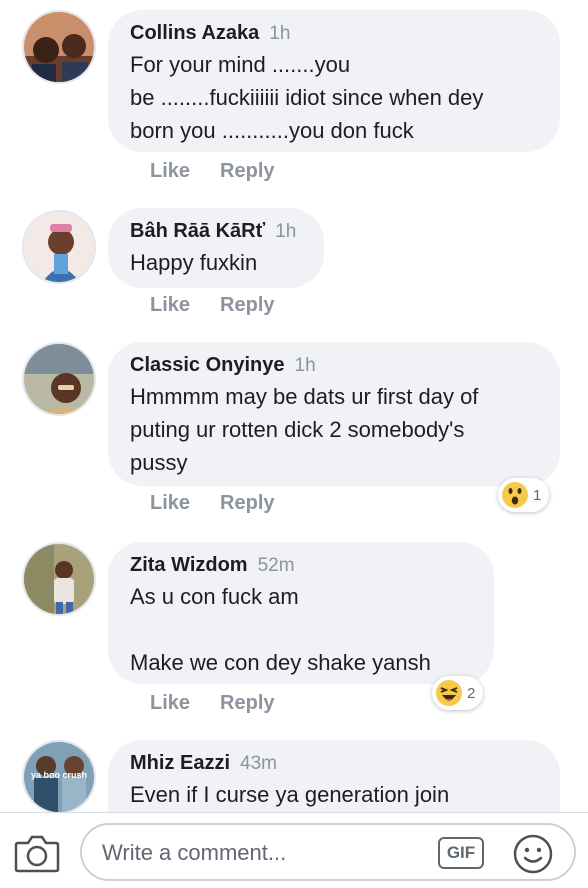  I want to click on commenter-name: Classic Onyinye, so click(207, 365).